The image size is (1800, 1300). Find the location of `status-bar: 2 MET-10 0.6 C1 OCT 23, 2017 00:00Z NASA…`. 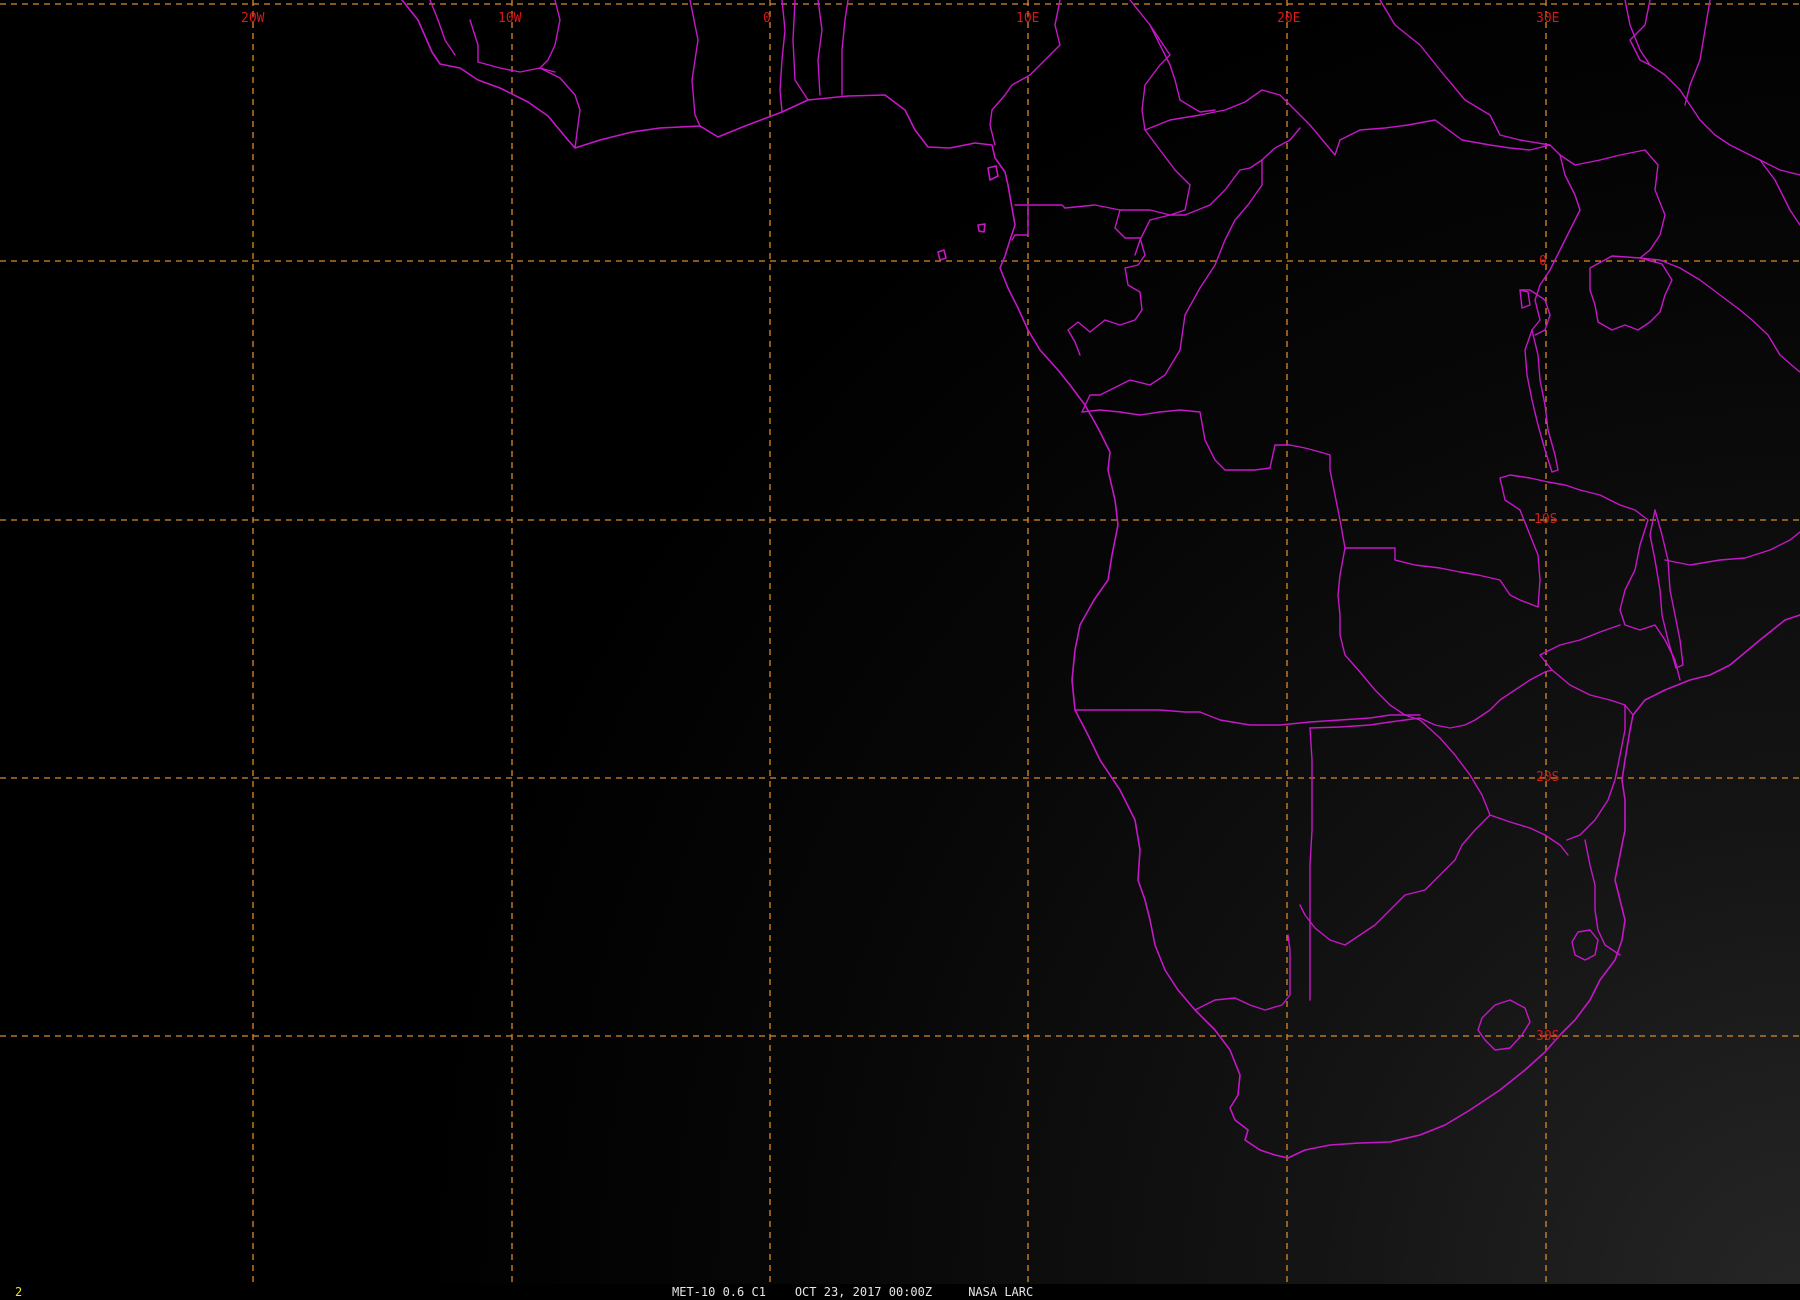

status-bar: 2 MET-10 0.6 C1 OCT 23, 2017 00:00Z NASA… is located at coordinates (900, 1292).